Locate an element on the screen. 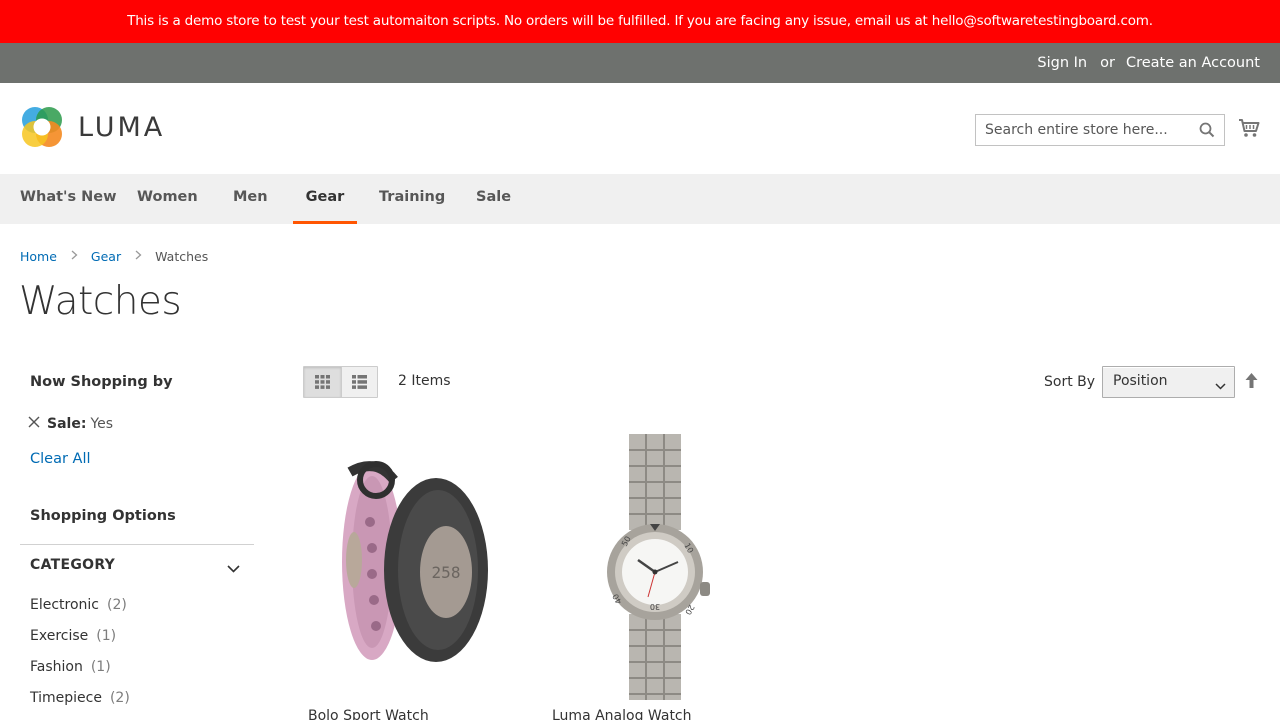  view-mode-switch is located at coordinates (340, 382).